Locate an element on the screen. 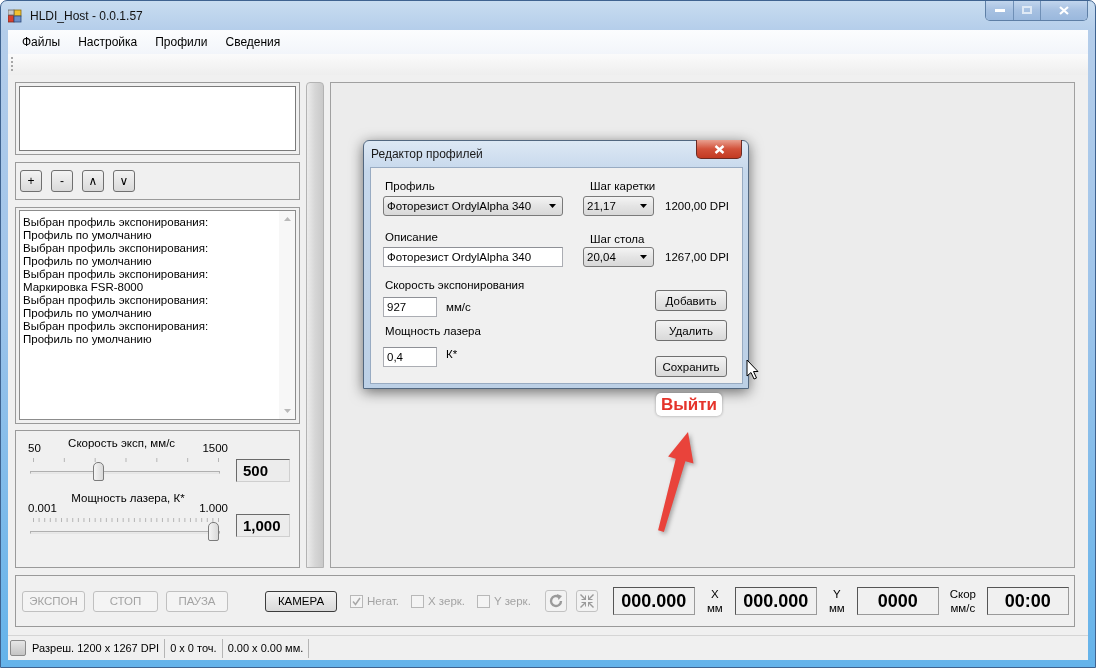 The width and height of the screenshot is (1096, 668). slider-value-field: 1,000 is located at coordinates (263, 525).